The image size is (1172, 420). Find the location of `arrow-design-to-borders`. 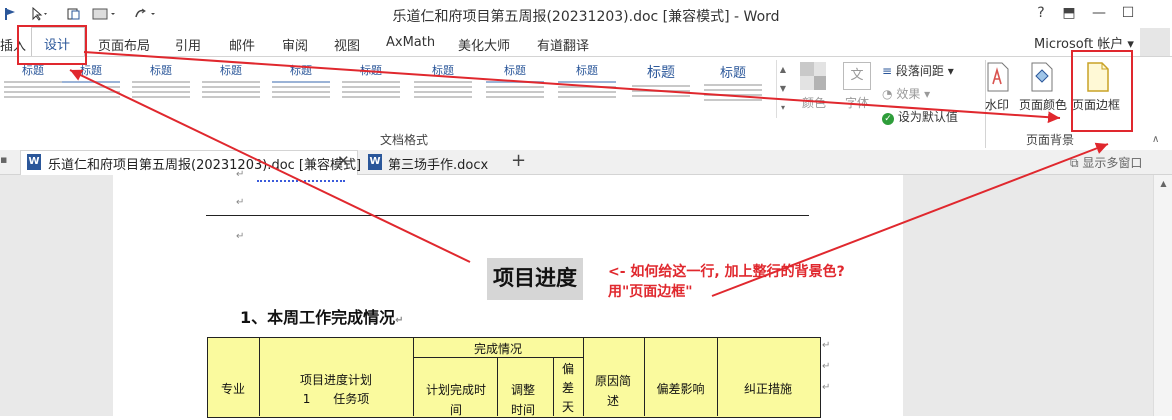

arrow-design-to-borders is located at coordinates (572, 87).